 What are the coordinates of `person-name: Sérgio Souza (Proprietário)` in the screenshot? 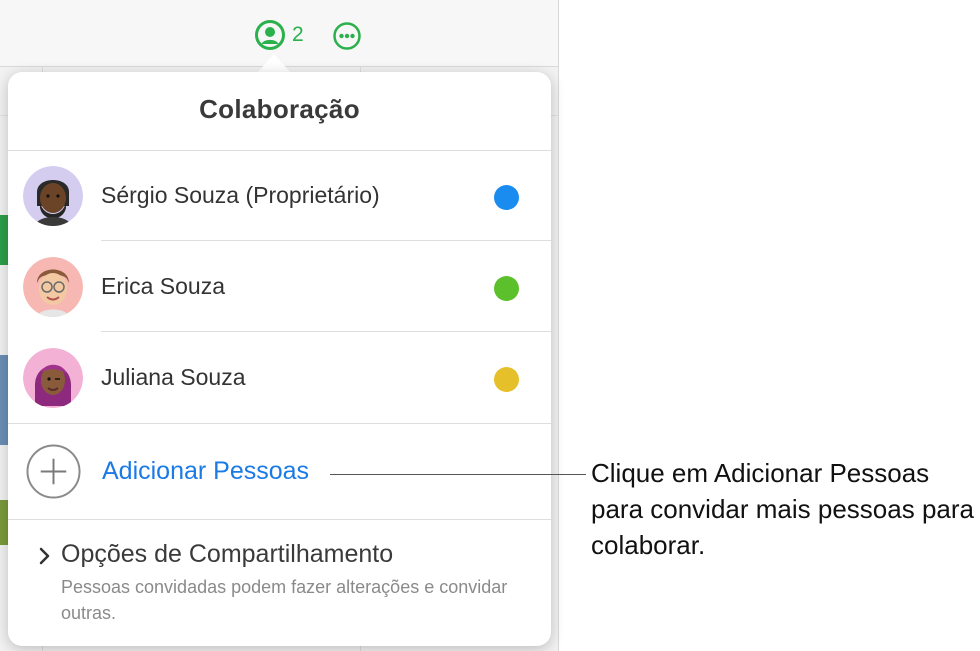 It's located at (240, 195).